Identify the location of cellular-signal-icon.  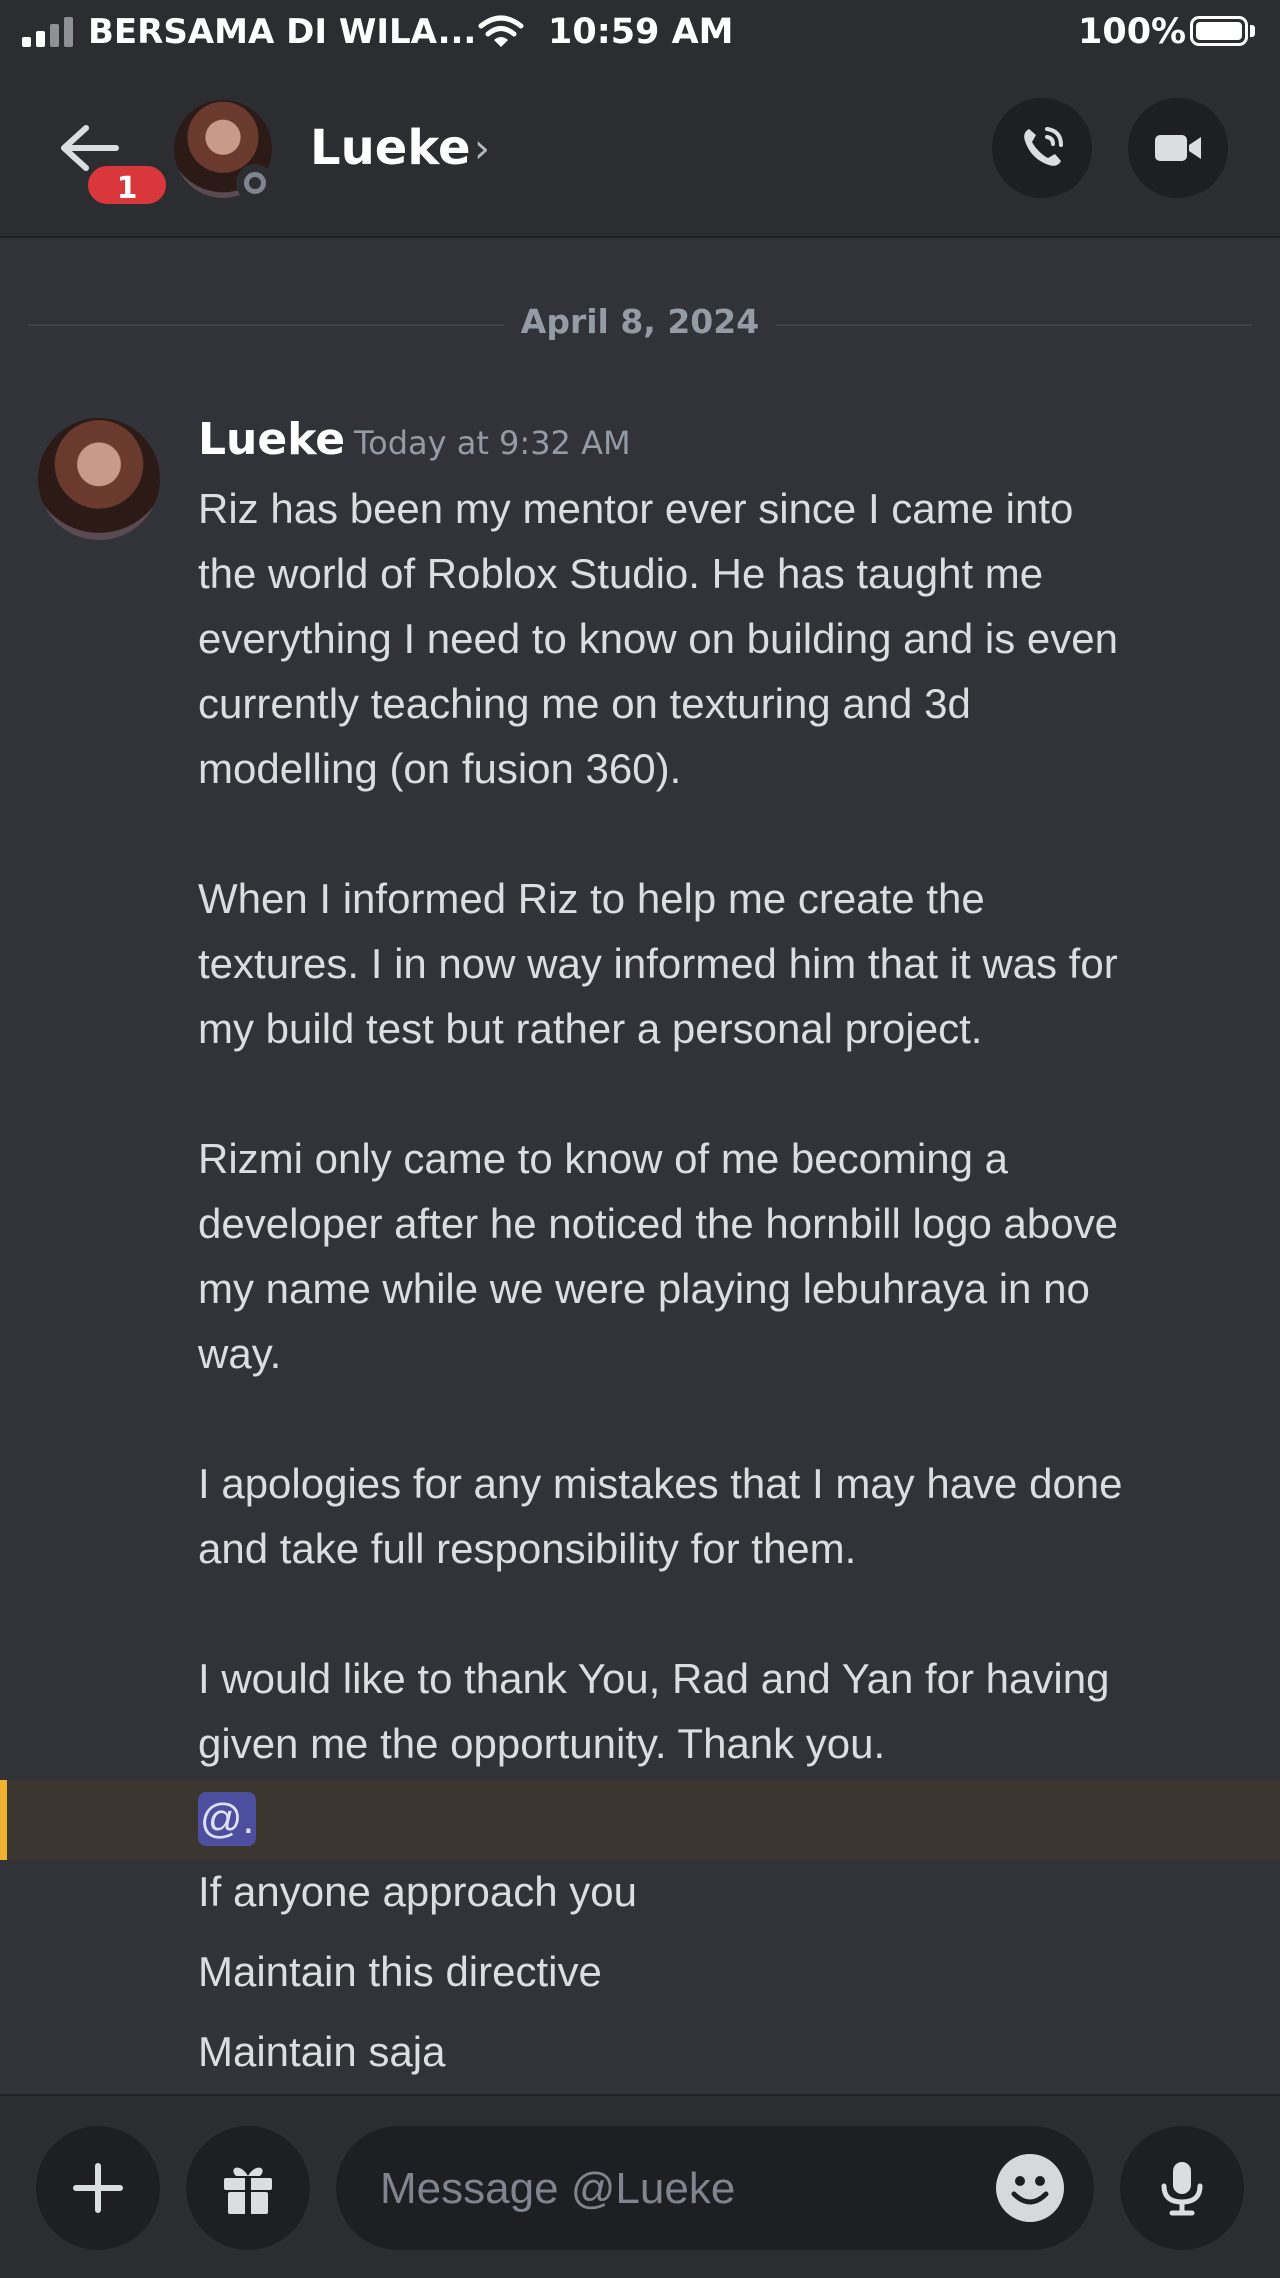
(48, 32).